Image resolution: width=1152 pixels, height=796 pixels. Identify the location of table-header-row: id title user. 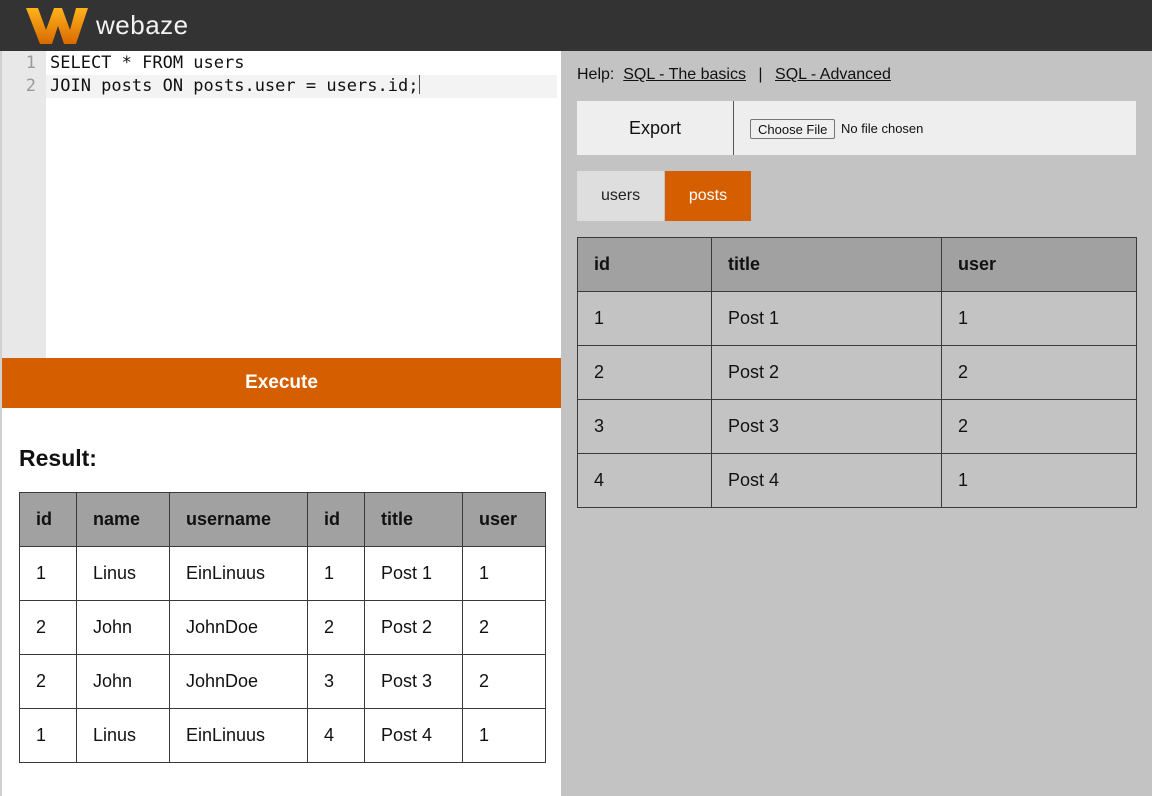
(857, 264).